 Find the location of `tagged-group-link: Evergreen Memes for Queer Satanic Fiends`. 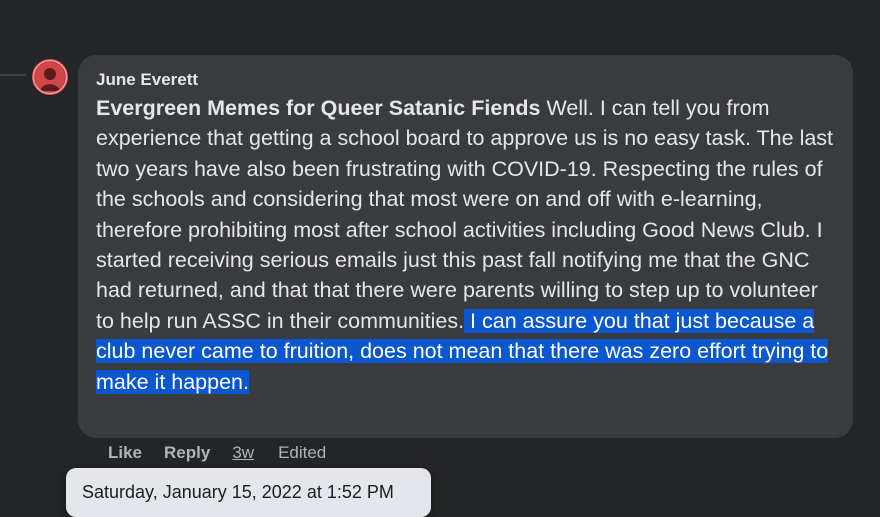

tagged-group-link: Evergreen Memes for Queer Satanic Fiends is located at coordinates (318, 108).